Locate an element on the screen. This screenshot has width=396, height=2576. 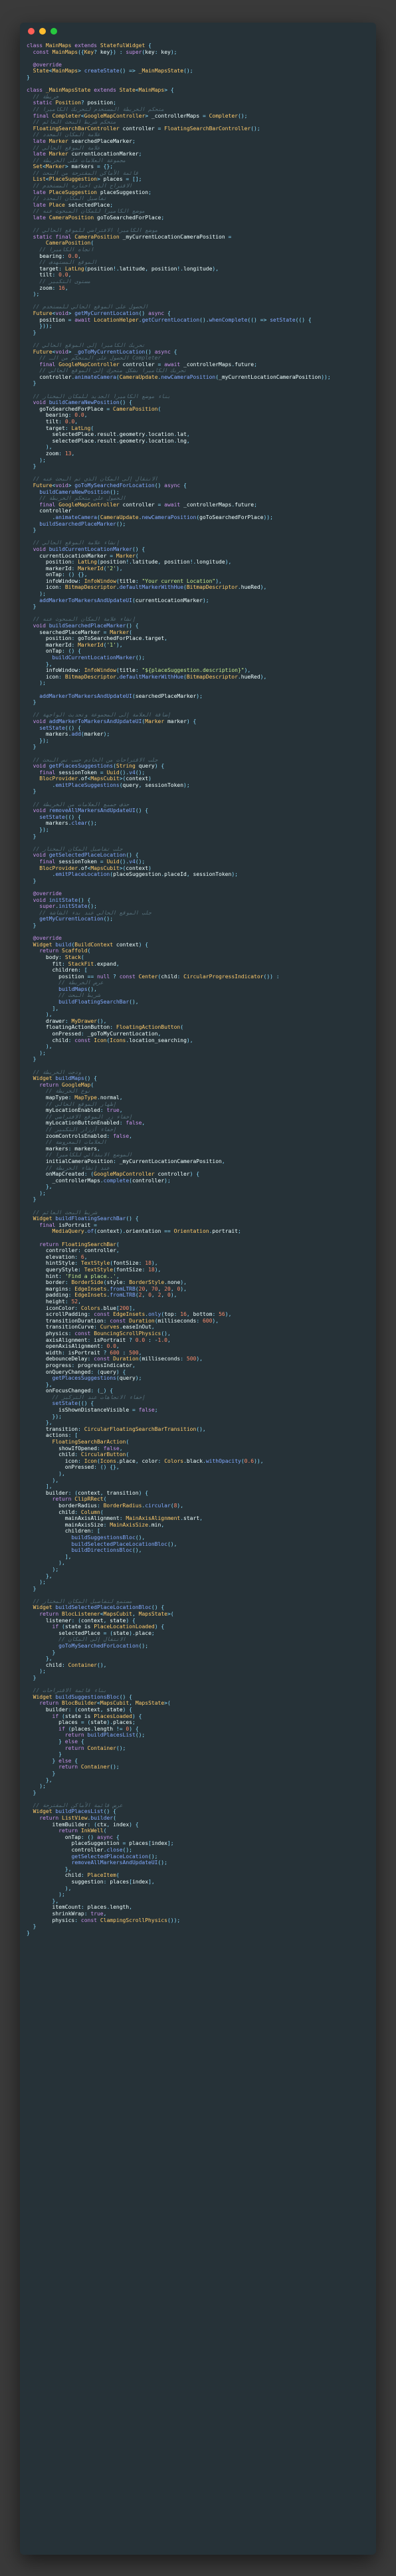
code-line: ), is located at coordinates (46, 1563).